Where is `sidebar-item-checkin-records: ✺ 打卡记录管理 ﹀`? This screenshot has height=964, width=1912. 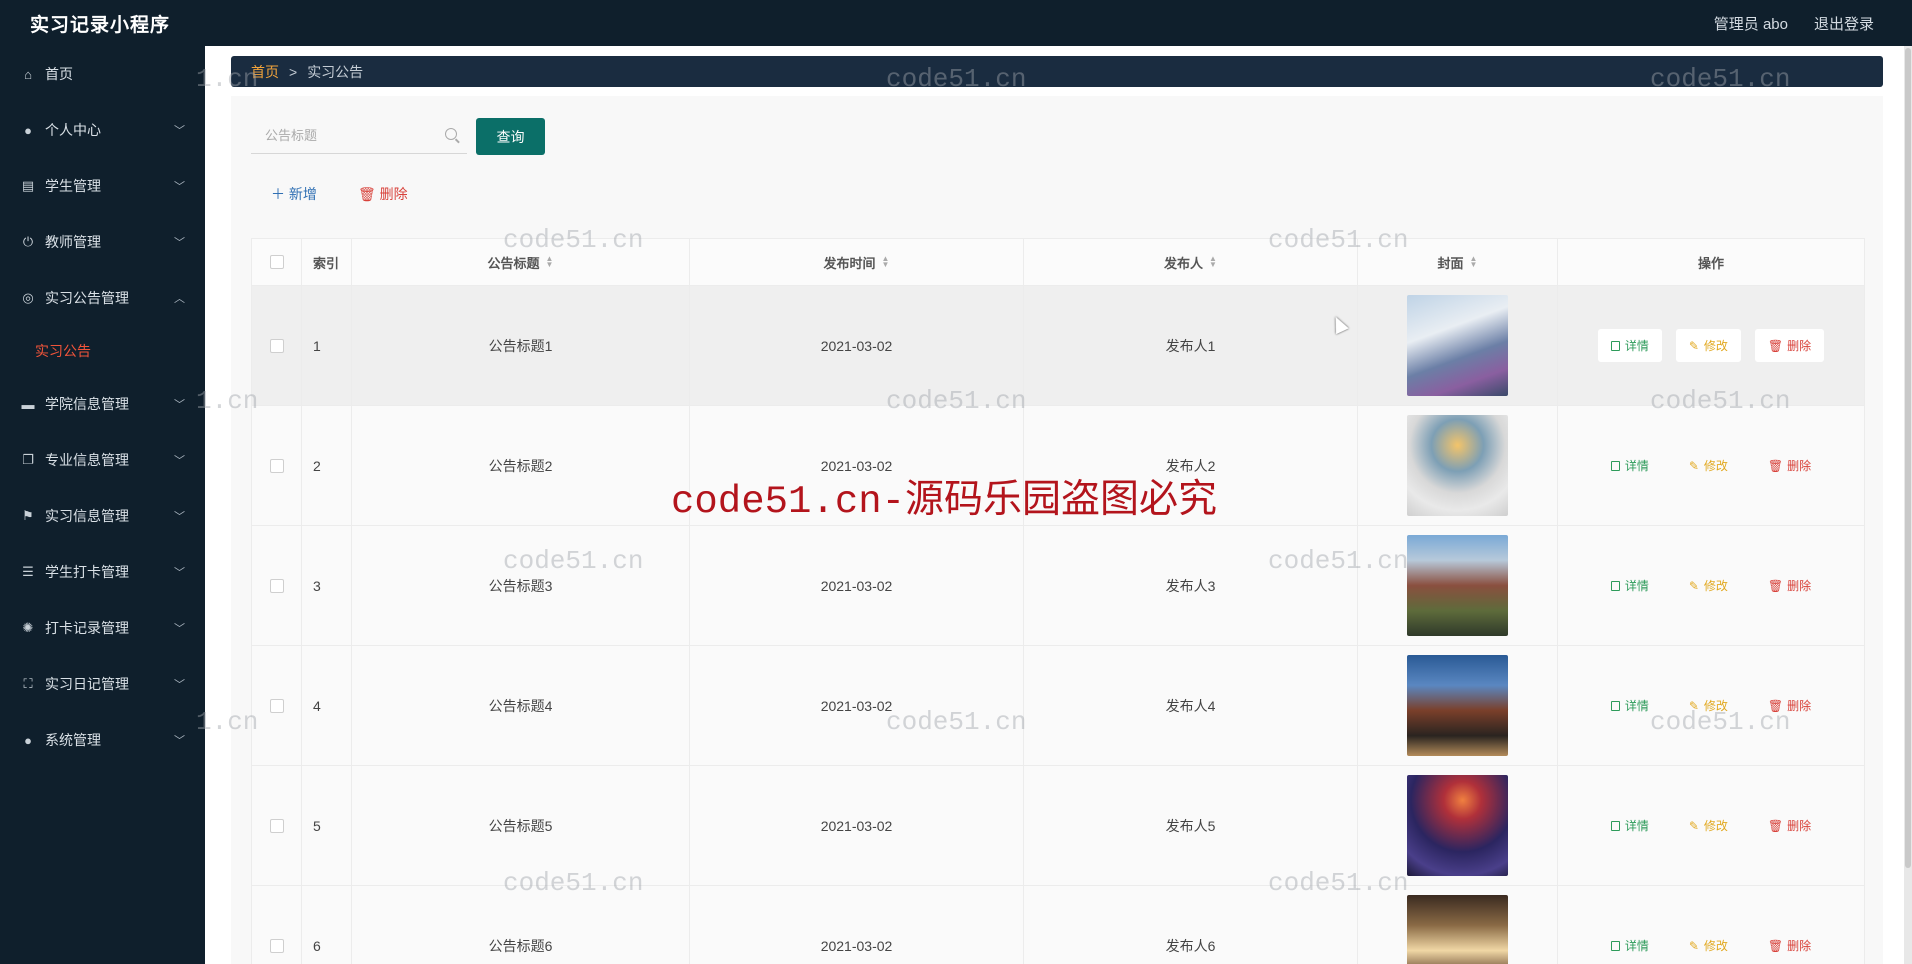 sidebar-item-checkin-records: ✺ 打卡记录管理 ﹀ is located at coordinates (102, 628).